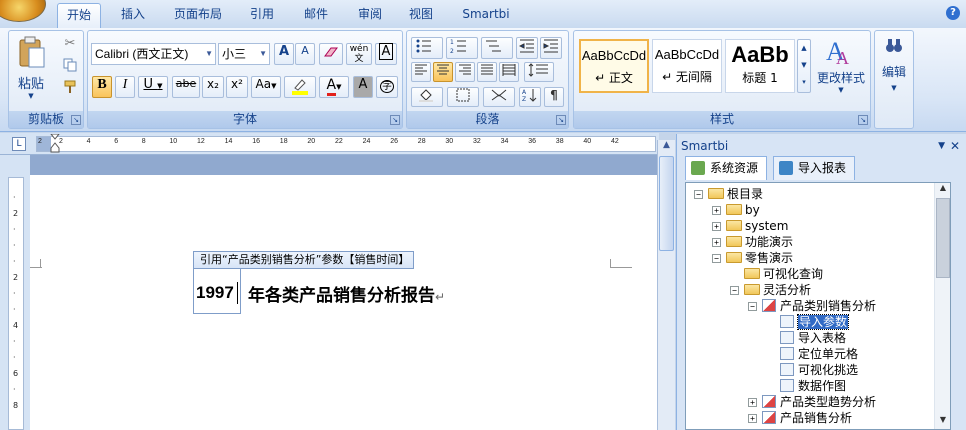 The width and height of the screenshot is (966, 430). What do you see at coordinates (443, 72) in the screenshot?
I see `align-center-button` at bounding box center [443, 72].